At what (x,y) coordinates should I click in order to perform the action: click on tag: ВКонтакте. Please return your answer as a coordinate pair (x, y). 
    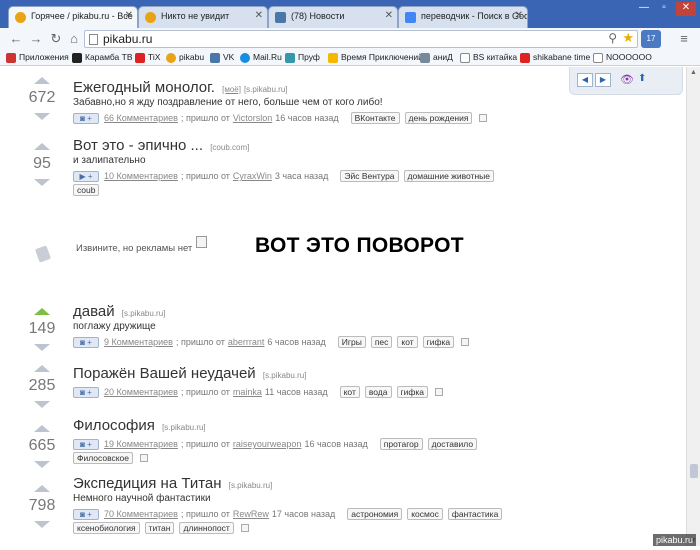
    Looking at the image, I should click on (375, 118).